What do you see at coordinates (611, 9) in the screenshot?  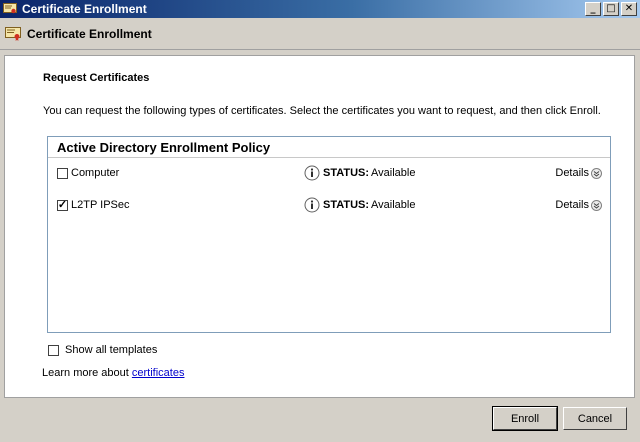 I see `maximize-button: □` at bounding box center [611, 9].